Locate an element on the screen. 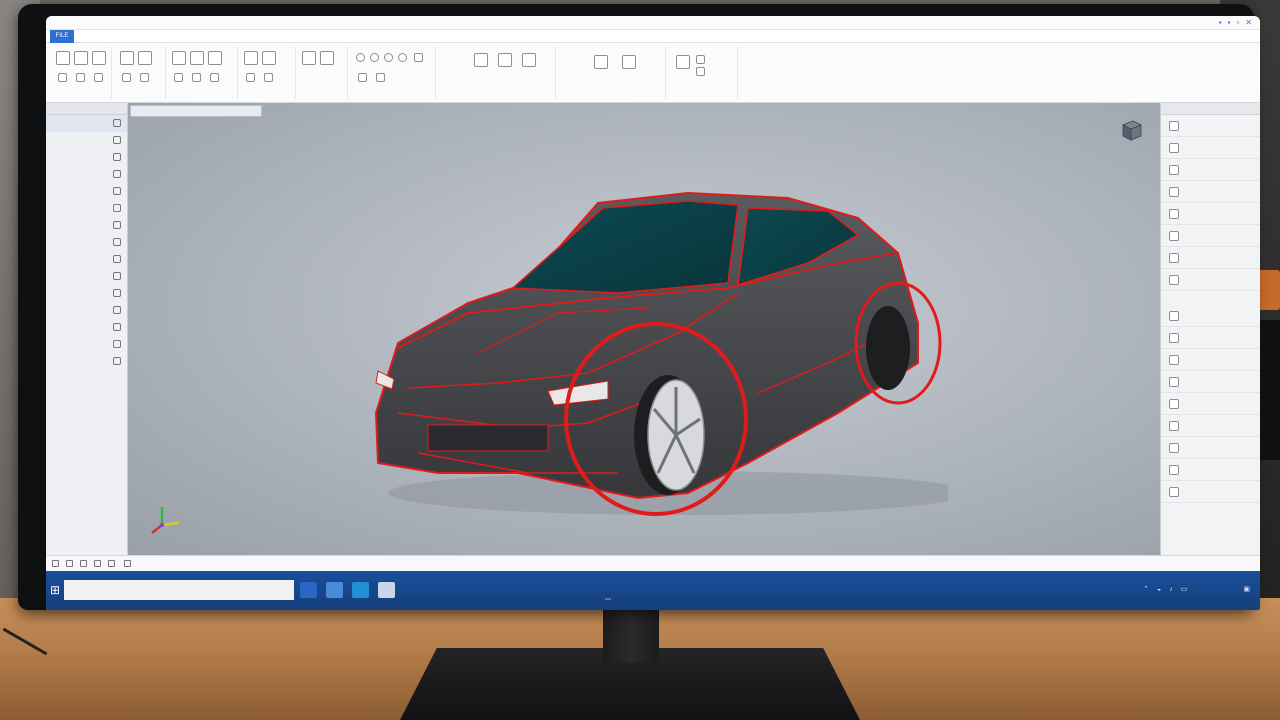 The image size is (1280, 720). analysis-icon is located at coordinates (629, 62).